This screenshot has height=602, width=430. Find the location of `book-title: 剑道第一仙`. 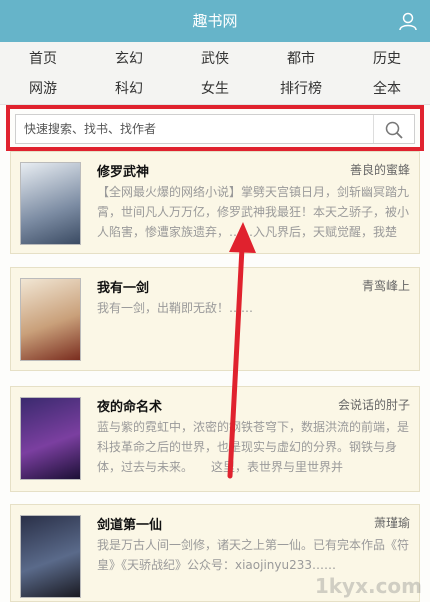

book-title: 剑道第一仙 is located at coordinates (129, 523).